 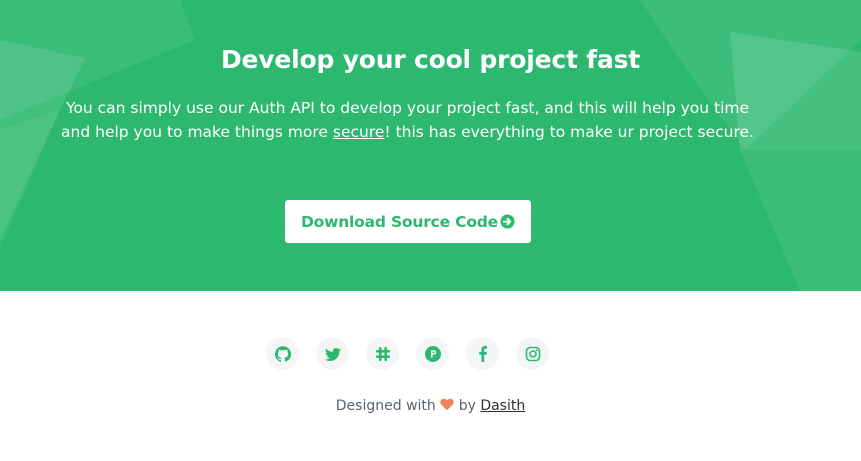 I want to click on twitter-icon, so click(x=332, y=354).